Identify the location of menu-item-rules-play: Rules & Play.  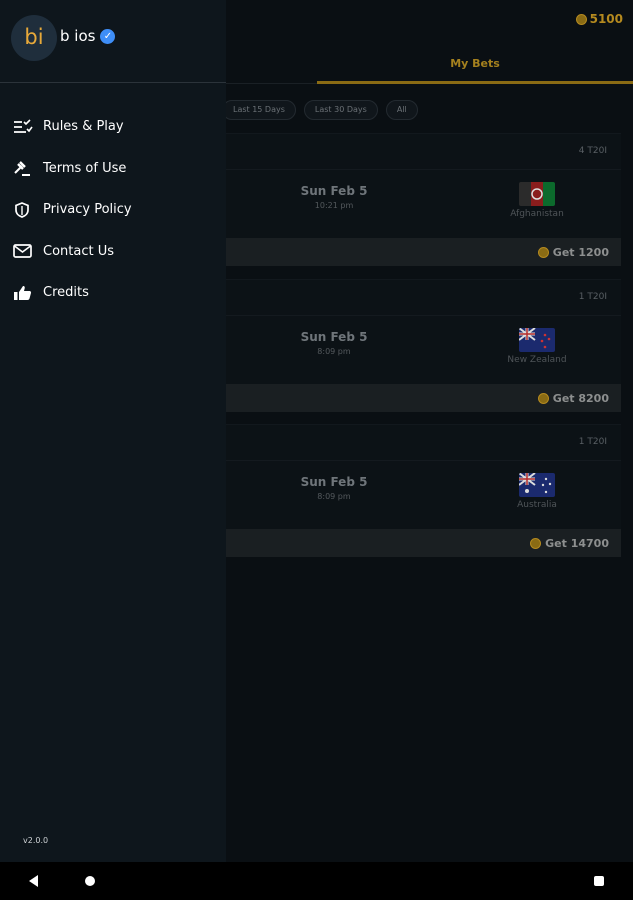
(113, 127).